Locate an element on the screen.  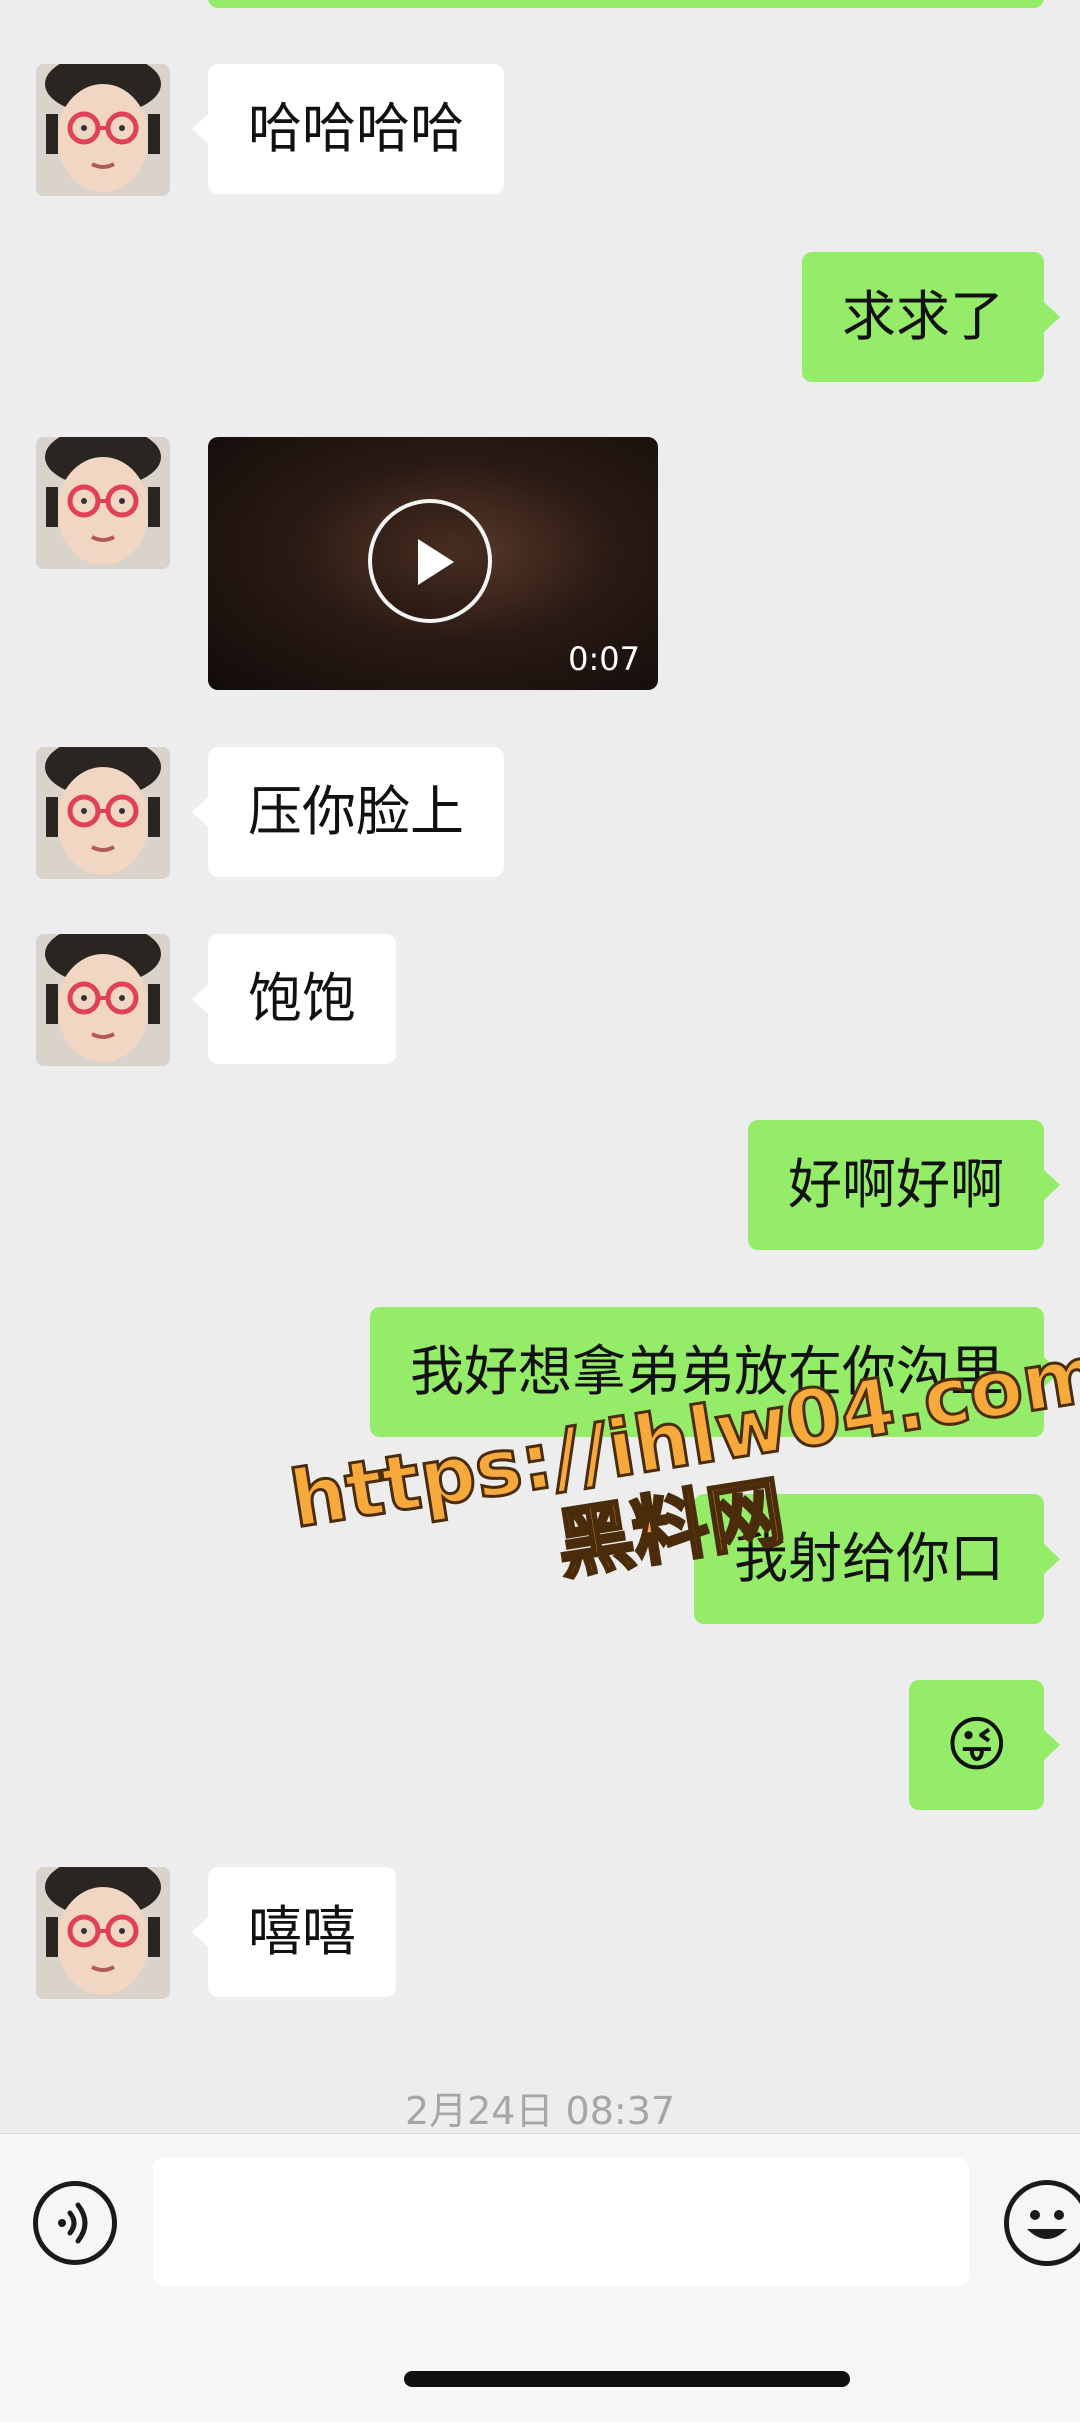
message-bubble: 嘻嘻 is located at coordinates (294, 1932).